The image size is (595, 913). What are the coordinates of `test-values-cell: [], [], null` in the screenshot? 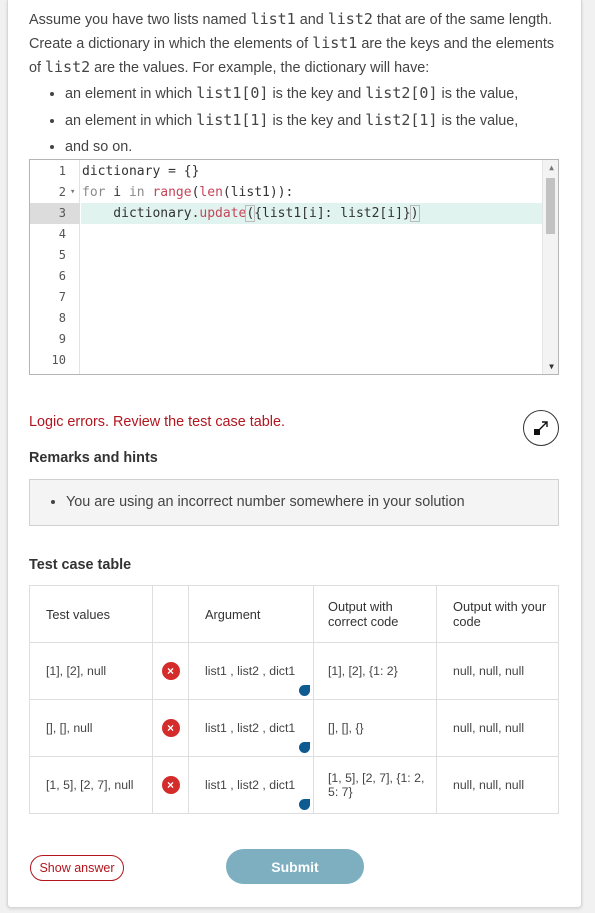 It's located at (91, 728).